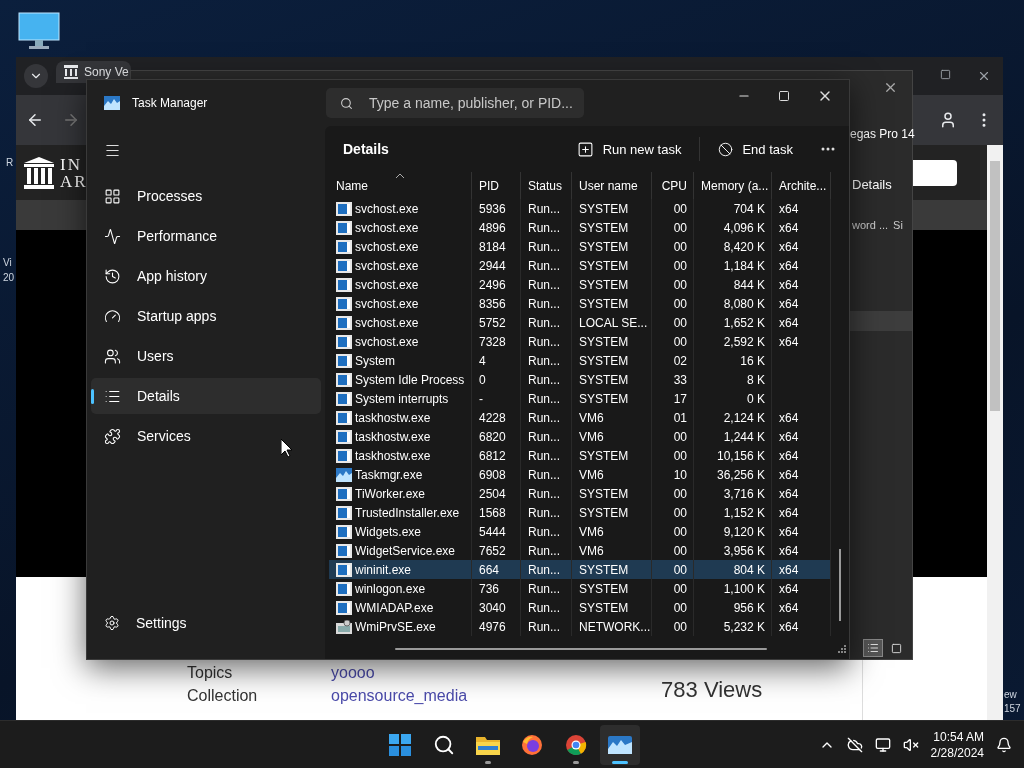  I want to click on table-row: WmiPrvSE.exe 4976 Run... NETWORK... 00 5,232 K x64, so click(579, 626).